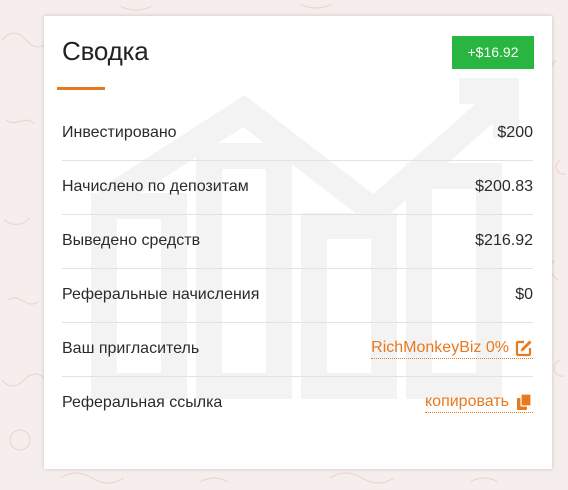 The image size is (568, 490). I want to click on row-invested: Инвестировано $200, so click(297, 134).